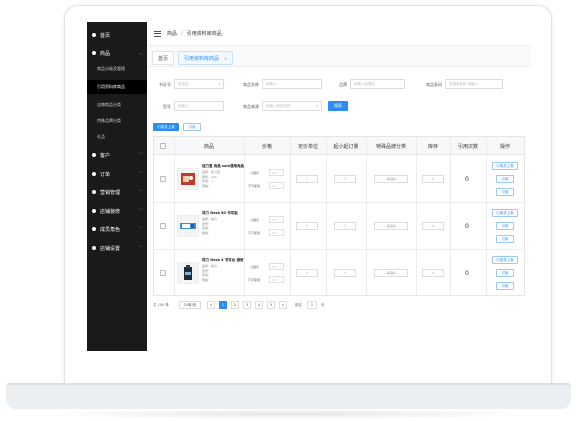 The width and height of the screenshot is (577, 421). What do you see at coordinates (307, 146) in the screenshot?
I see `column-header: 定价单位` at bounding box center [307, 146].